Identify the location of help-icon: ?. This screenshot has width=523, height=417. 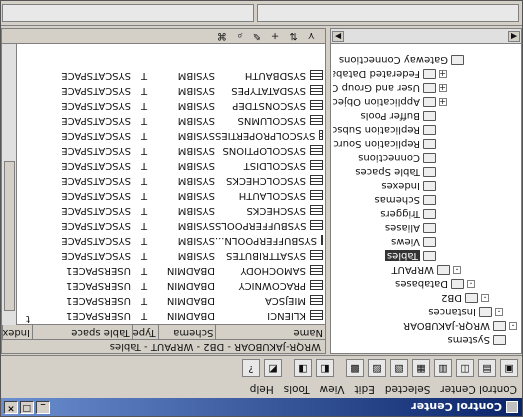
(251, 368).